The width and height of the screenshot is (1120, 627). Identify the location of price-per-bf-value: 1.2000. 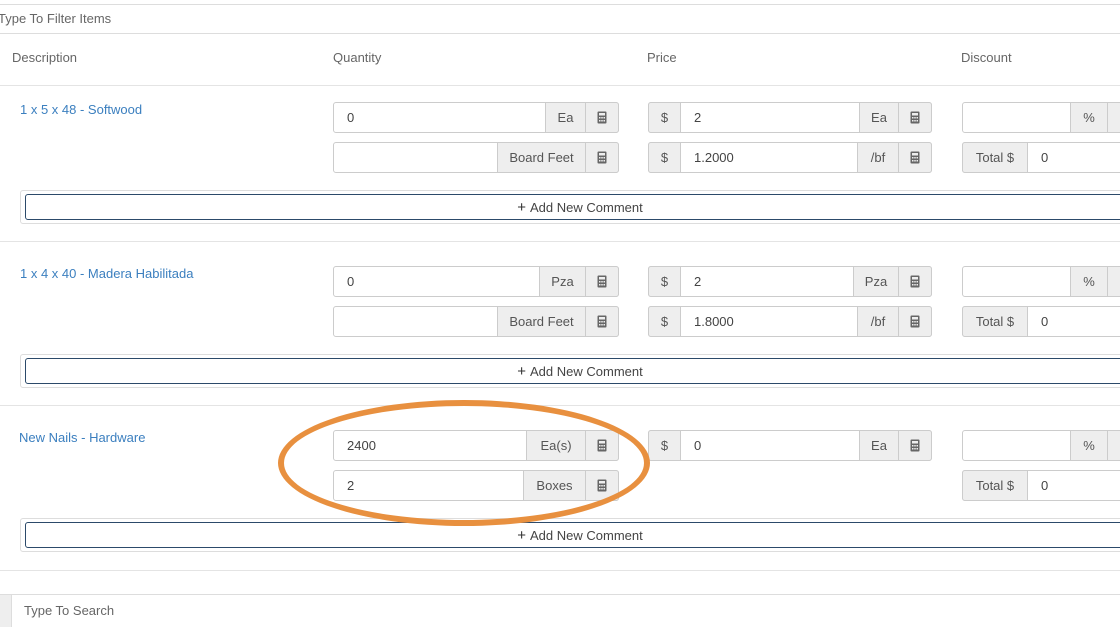
(714, 157).